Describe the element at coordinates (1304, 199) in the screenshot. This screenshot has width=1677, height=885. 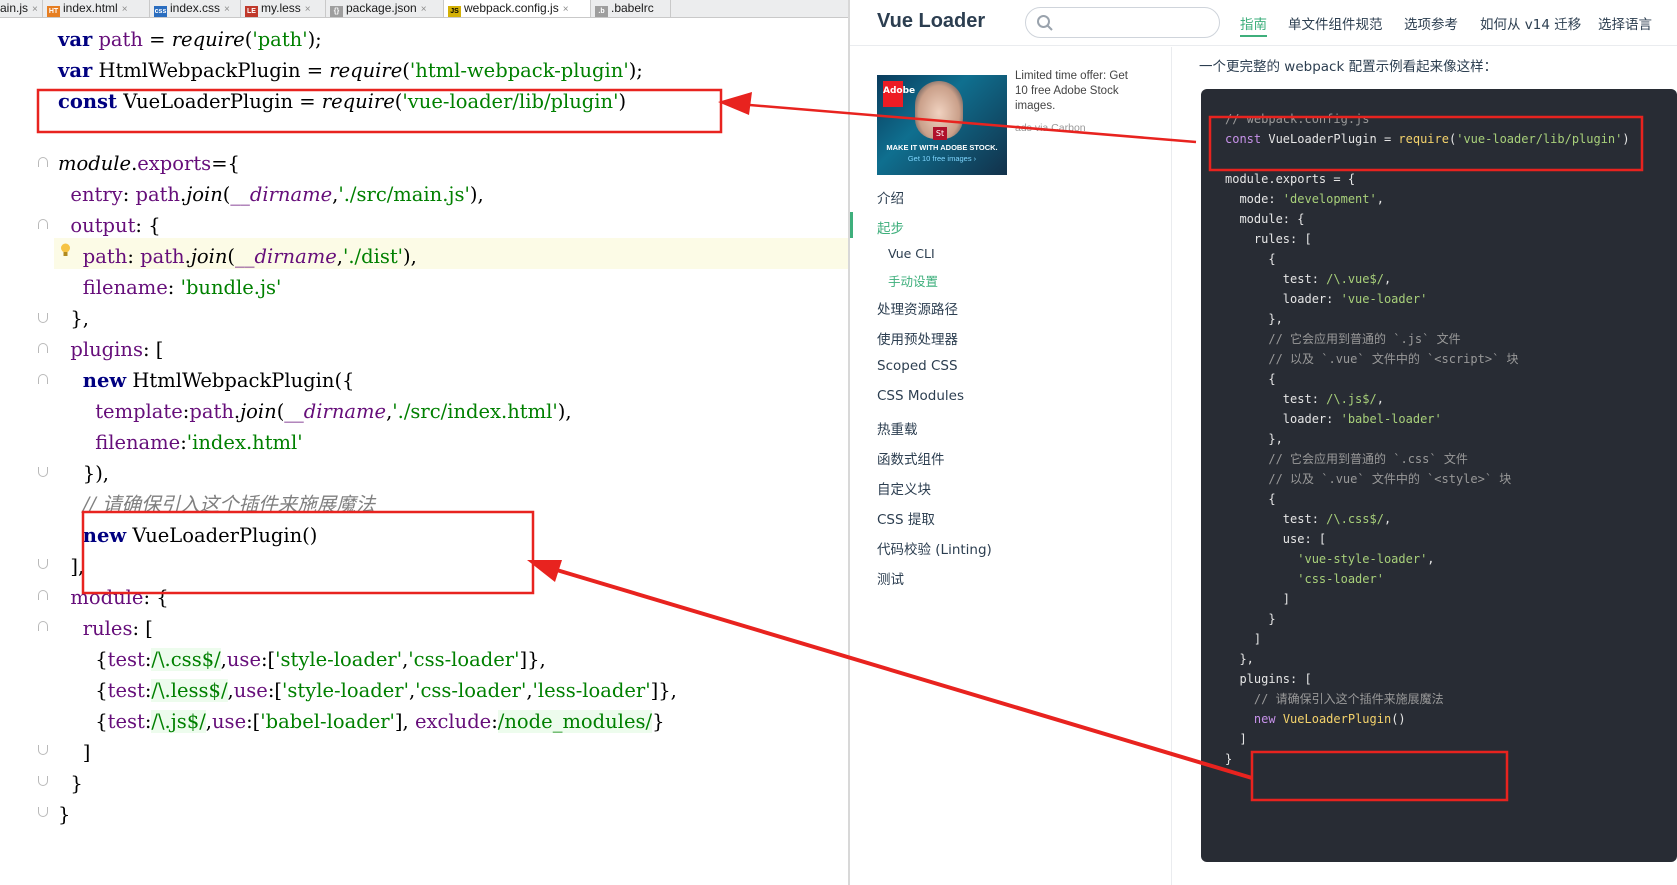
I see `code-line: mode: 'development',` at that location.